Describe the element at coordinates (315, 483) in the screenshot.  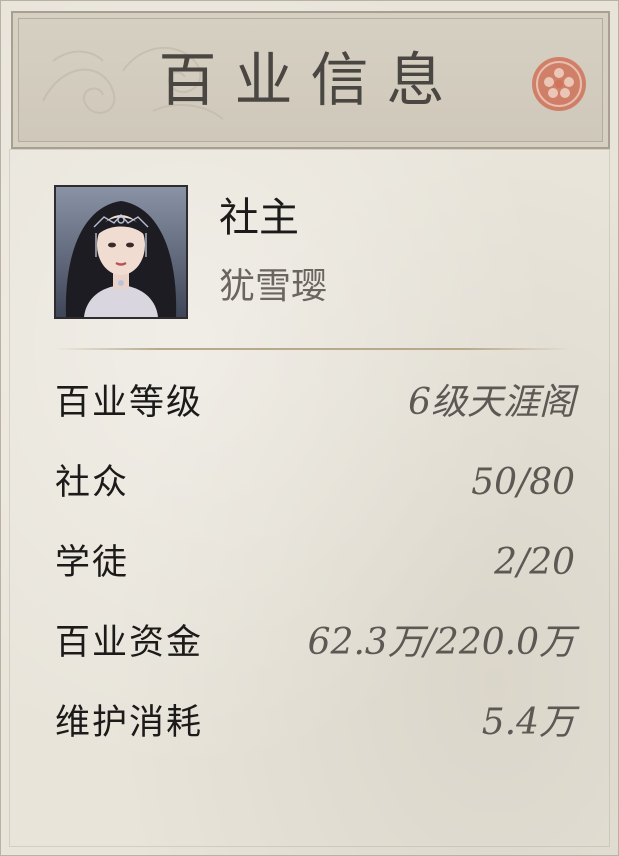
I see `stat-row-members: 社众 50/80` at that location.